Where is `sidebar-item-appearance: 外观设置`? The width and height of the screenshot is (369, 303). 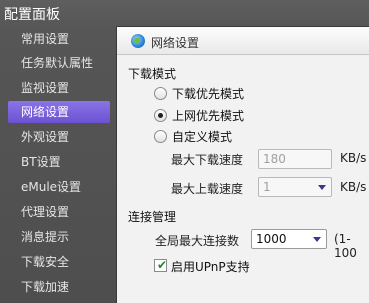 sidebar-item-appearance: 外观设置 is located at coordinates (59, 137).